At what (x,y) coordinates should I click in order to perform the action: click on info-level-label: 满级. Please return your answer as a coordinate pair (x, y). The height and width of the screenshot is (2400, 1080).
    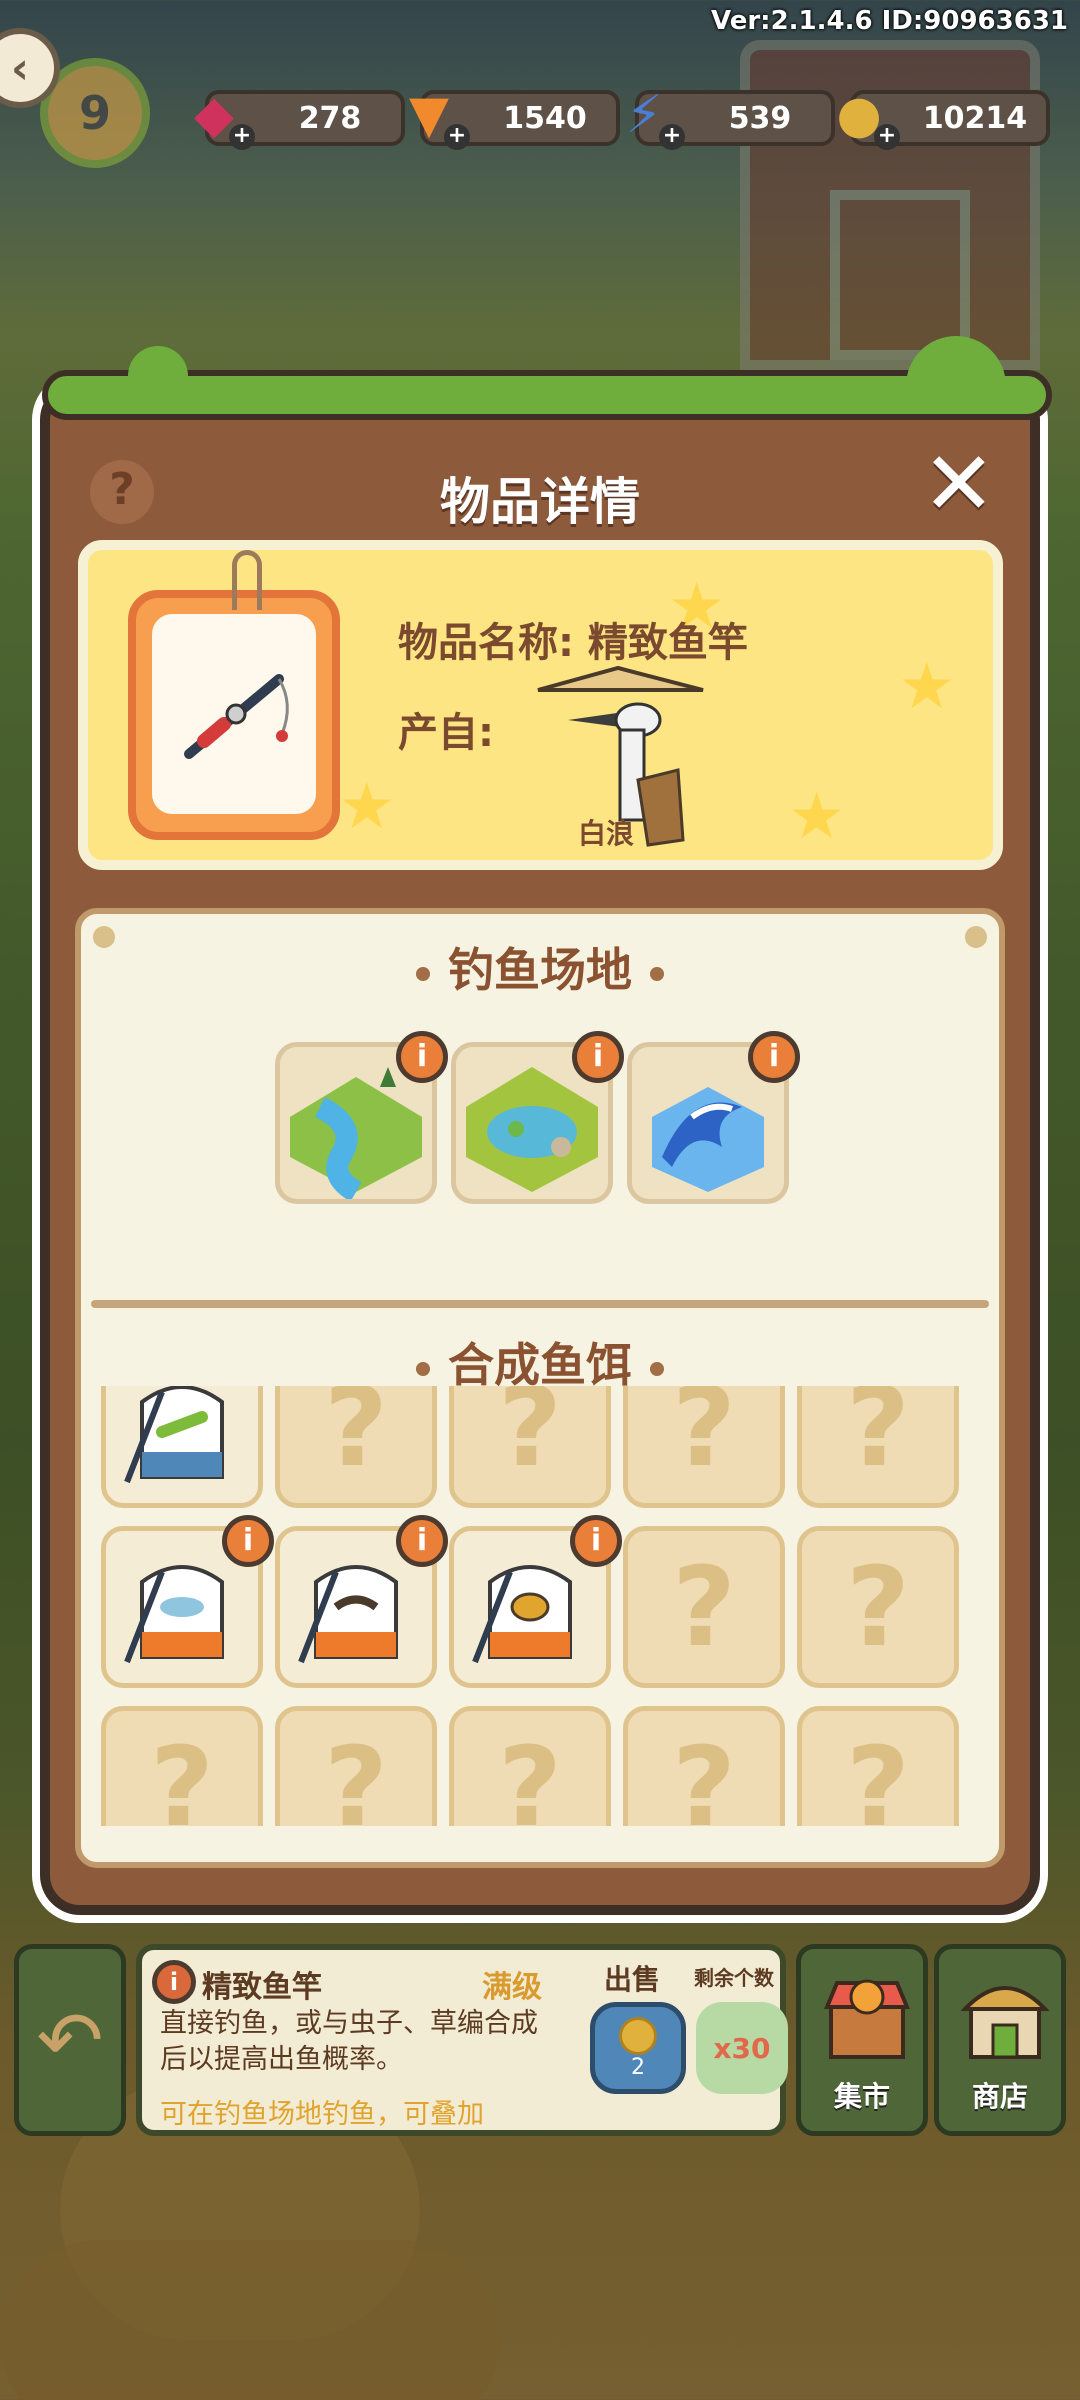
    Looking at the image, I should click on (512, 1987).